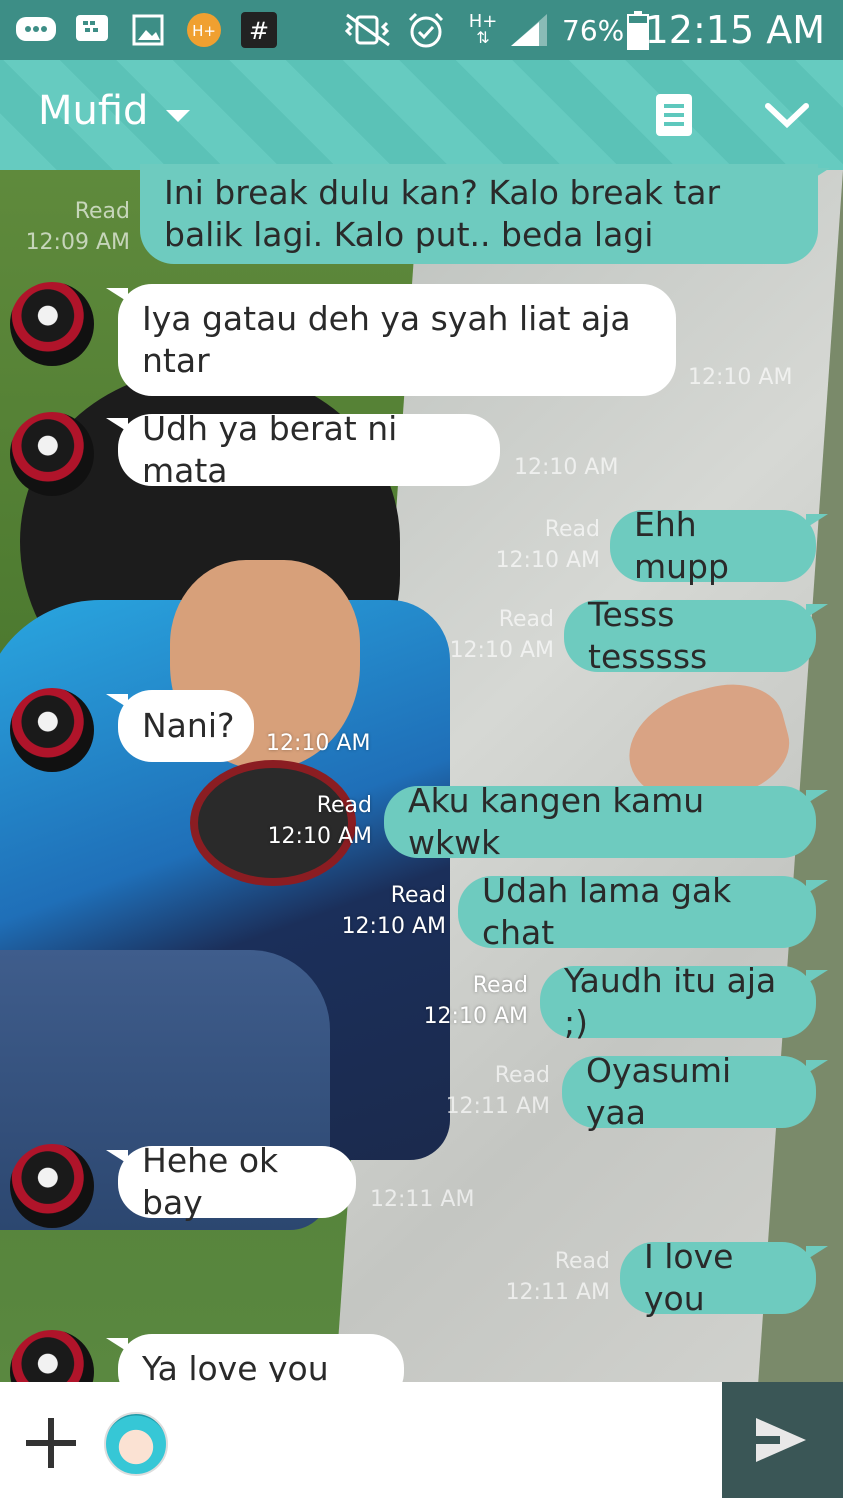  Describe the element at coordinates (210, 1181) in the screenshot. I see `message-text: Hehe ok bay` at that location.